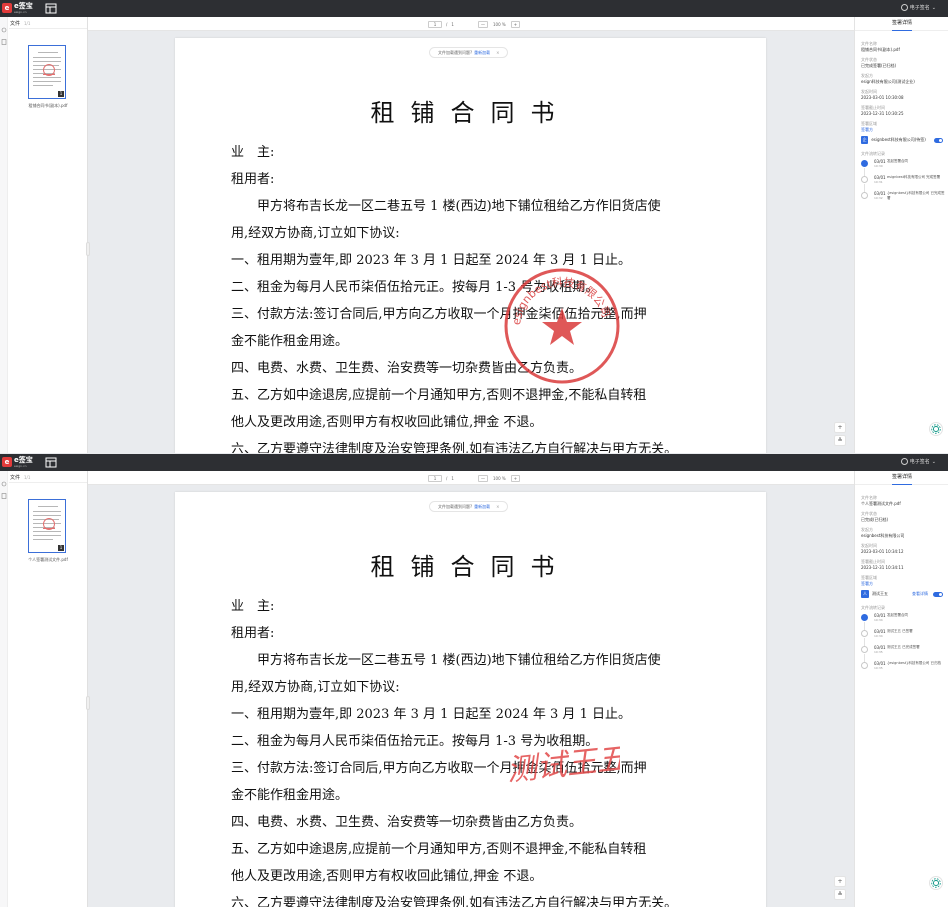 The image size is (948, 907). What do you see at coordinates (882, 551) in the screenshot?
I see `field-value: 2023-03-01 10:34:12` at bounding box center [882, 551].